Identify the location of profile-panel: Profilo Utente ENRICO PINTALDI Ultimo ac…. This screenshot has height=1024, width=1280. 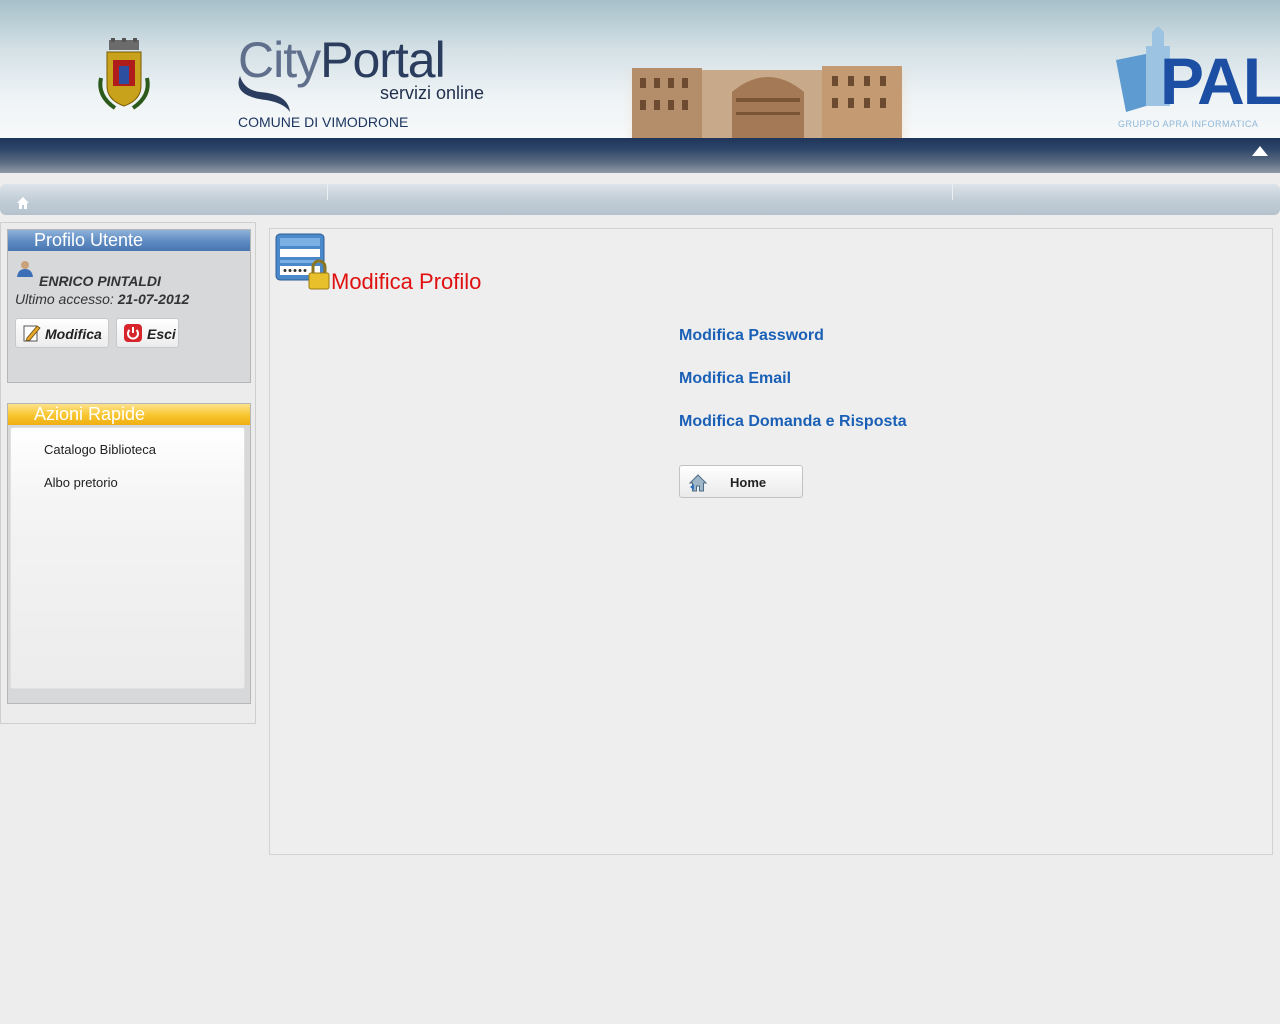
(129, 306).